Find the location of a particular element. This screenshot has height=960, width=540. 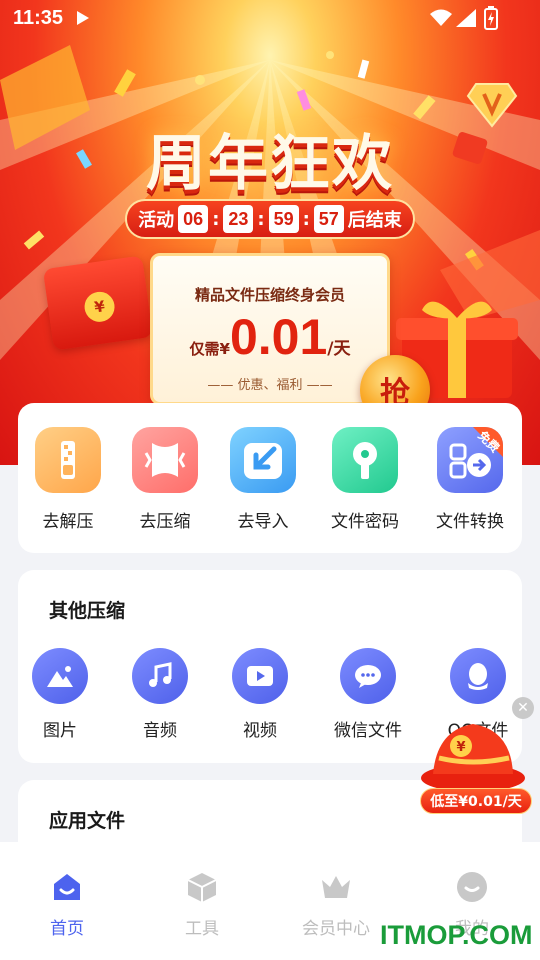

offer-price-row: 仅需¥0.01/天 is located at coordinates (270, 337).